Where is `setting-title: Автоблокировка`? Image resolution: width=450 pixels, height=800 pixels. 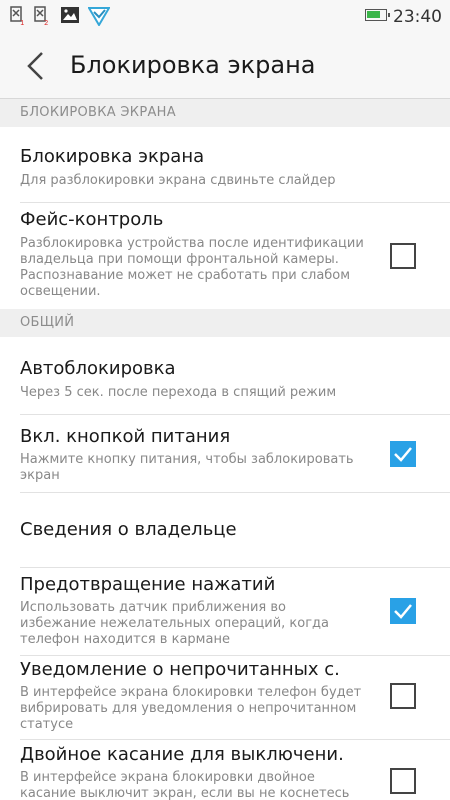 setting-title: Автоблокировка is located at coordinates (98, 368).